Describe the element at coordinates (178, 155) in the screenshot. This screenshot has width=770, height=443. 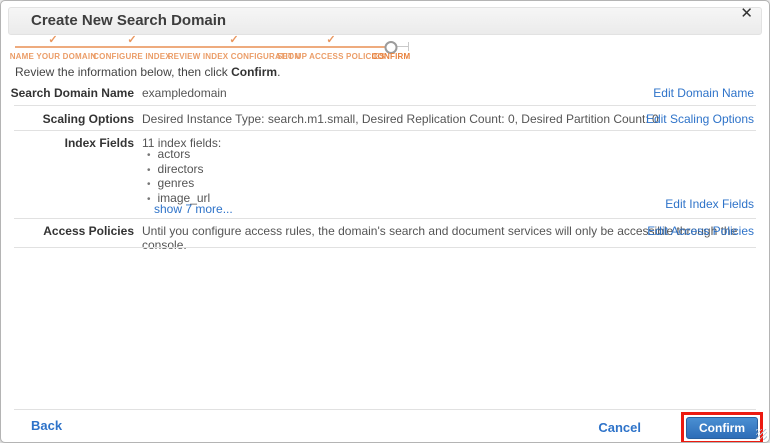
I see `index-field-item: actors` at that location.